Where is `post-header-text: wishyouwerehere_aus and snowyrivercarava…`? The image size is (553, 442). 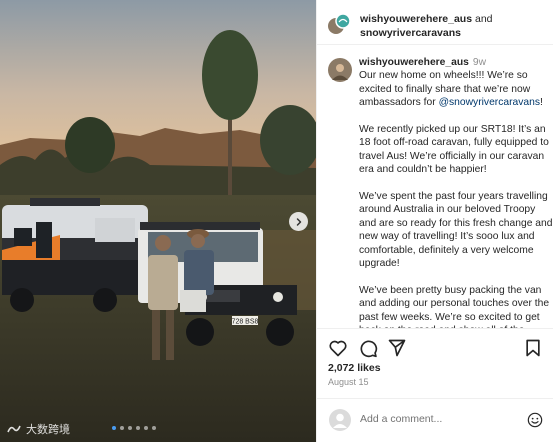
post-header-text: wishyouwerehere_aus and snowyrivercarava… is located at coordinates (426, 26).